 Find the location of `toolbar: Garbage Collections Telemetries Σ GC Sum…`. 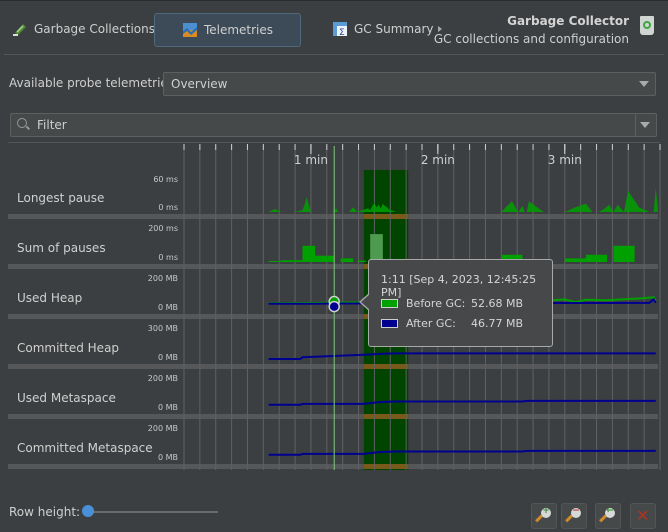

toolbar: Garbage Collections Telemetries Σ GC Sum… is located at coordinates (334, 29).